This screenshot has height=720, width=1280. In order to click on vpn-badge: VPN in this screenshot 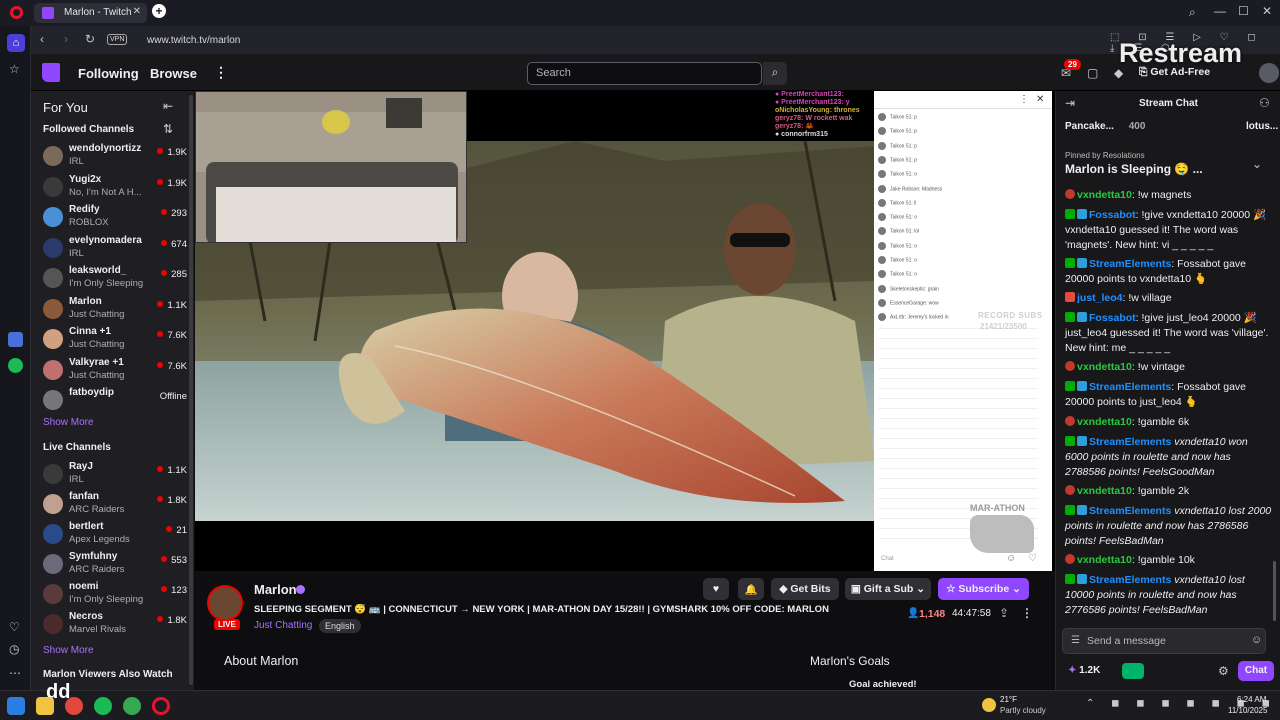, I will do `click(117, 39)`.